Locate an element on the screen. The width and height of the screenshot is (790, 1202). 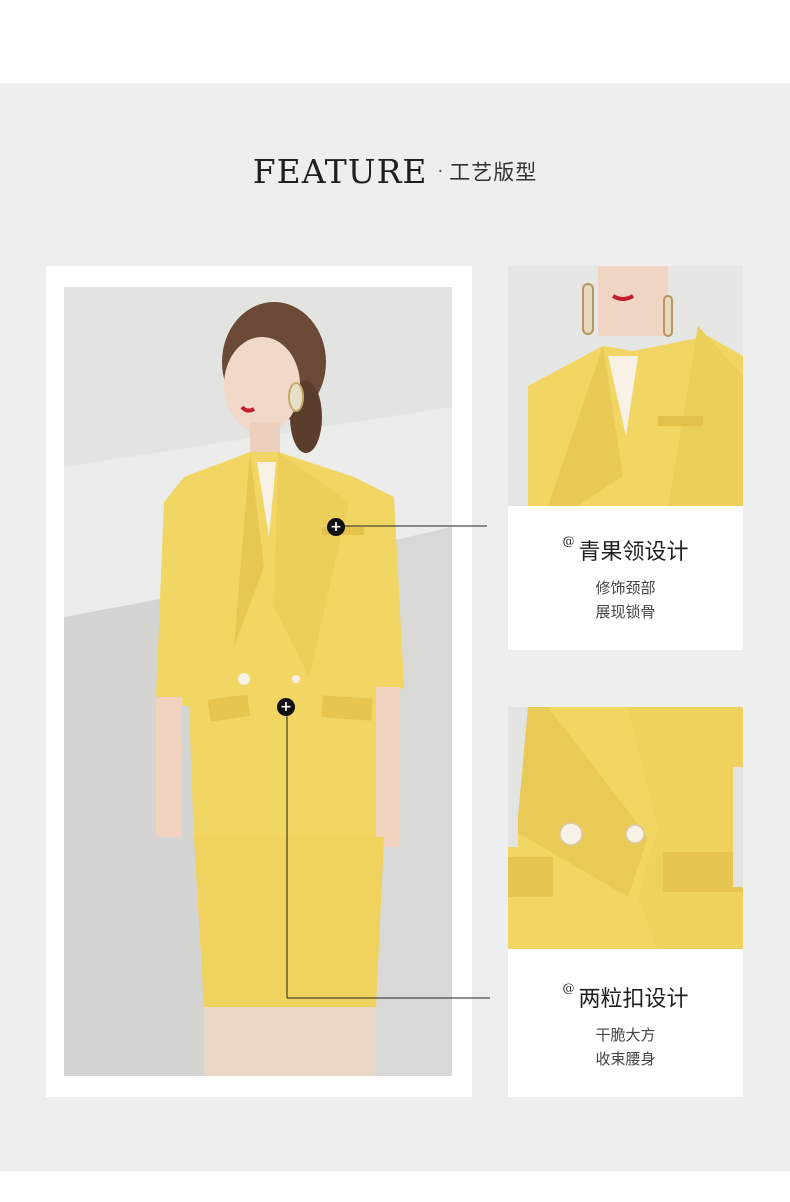
feature-desc-line: 修饰颈部 is located at coordinates (625, 588).